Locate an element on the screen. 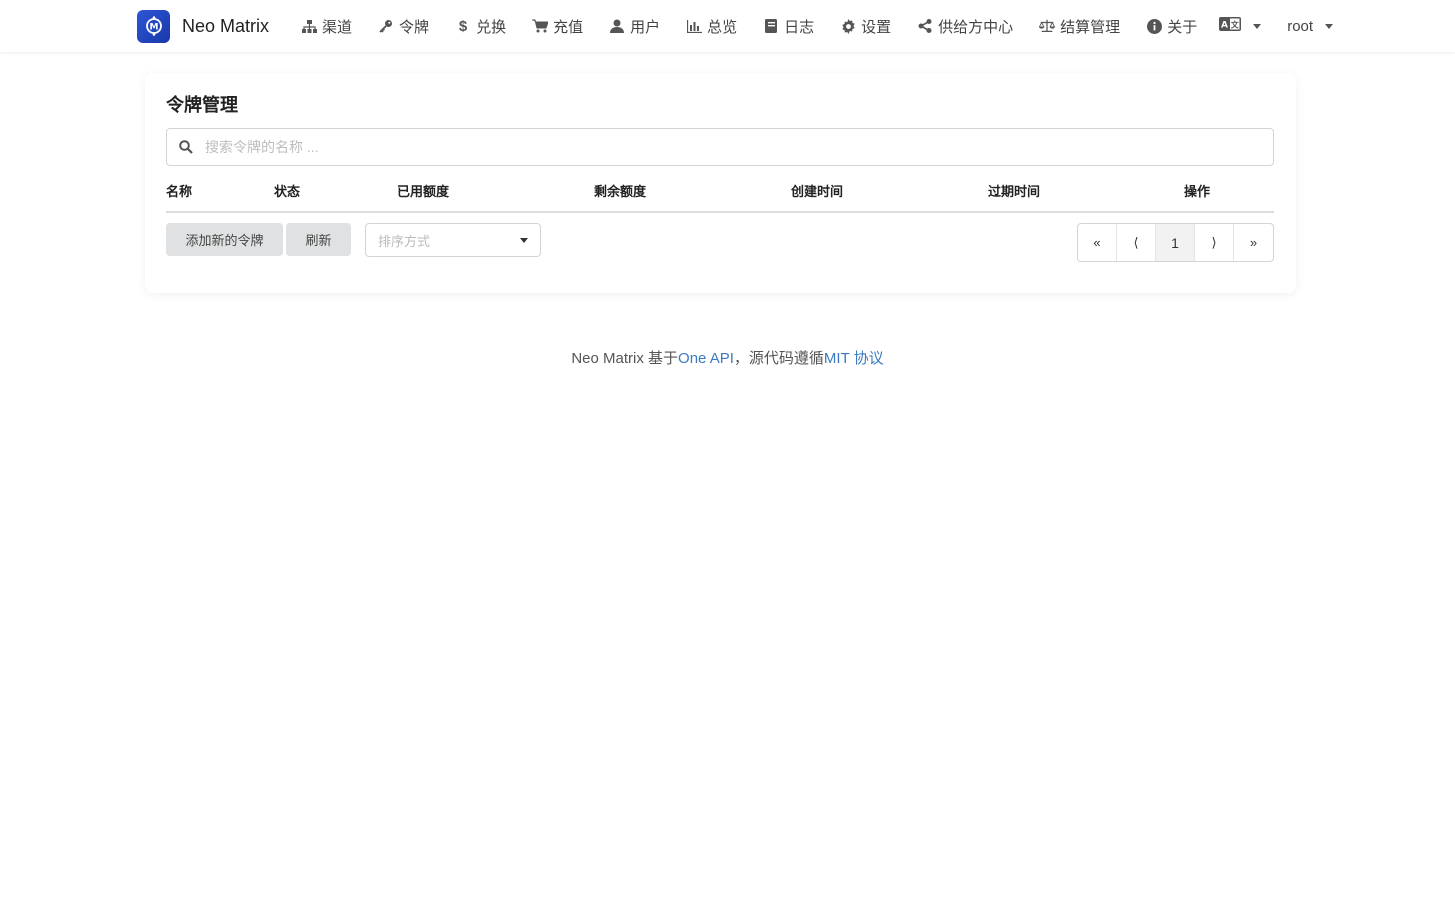 The width and height of the screenshot is (1455, 900). nav-label: 关于 is located at coordinates (1182, 27).